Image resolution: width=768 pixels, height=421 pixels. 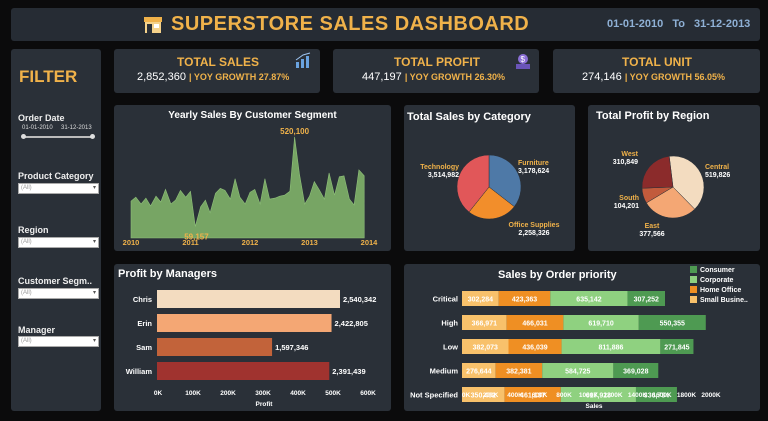 What do you see at coordinates (250, 242) in the screenshot?
I see `x-tick-label: 2012` at bounding box center [250, 242].